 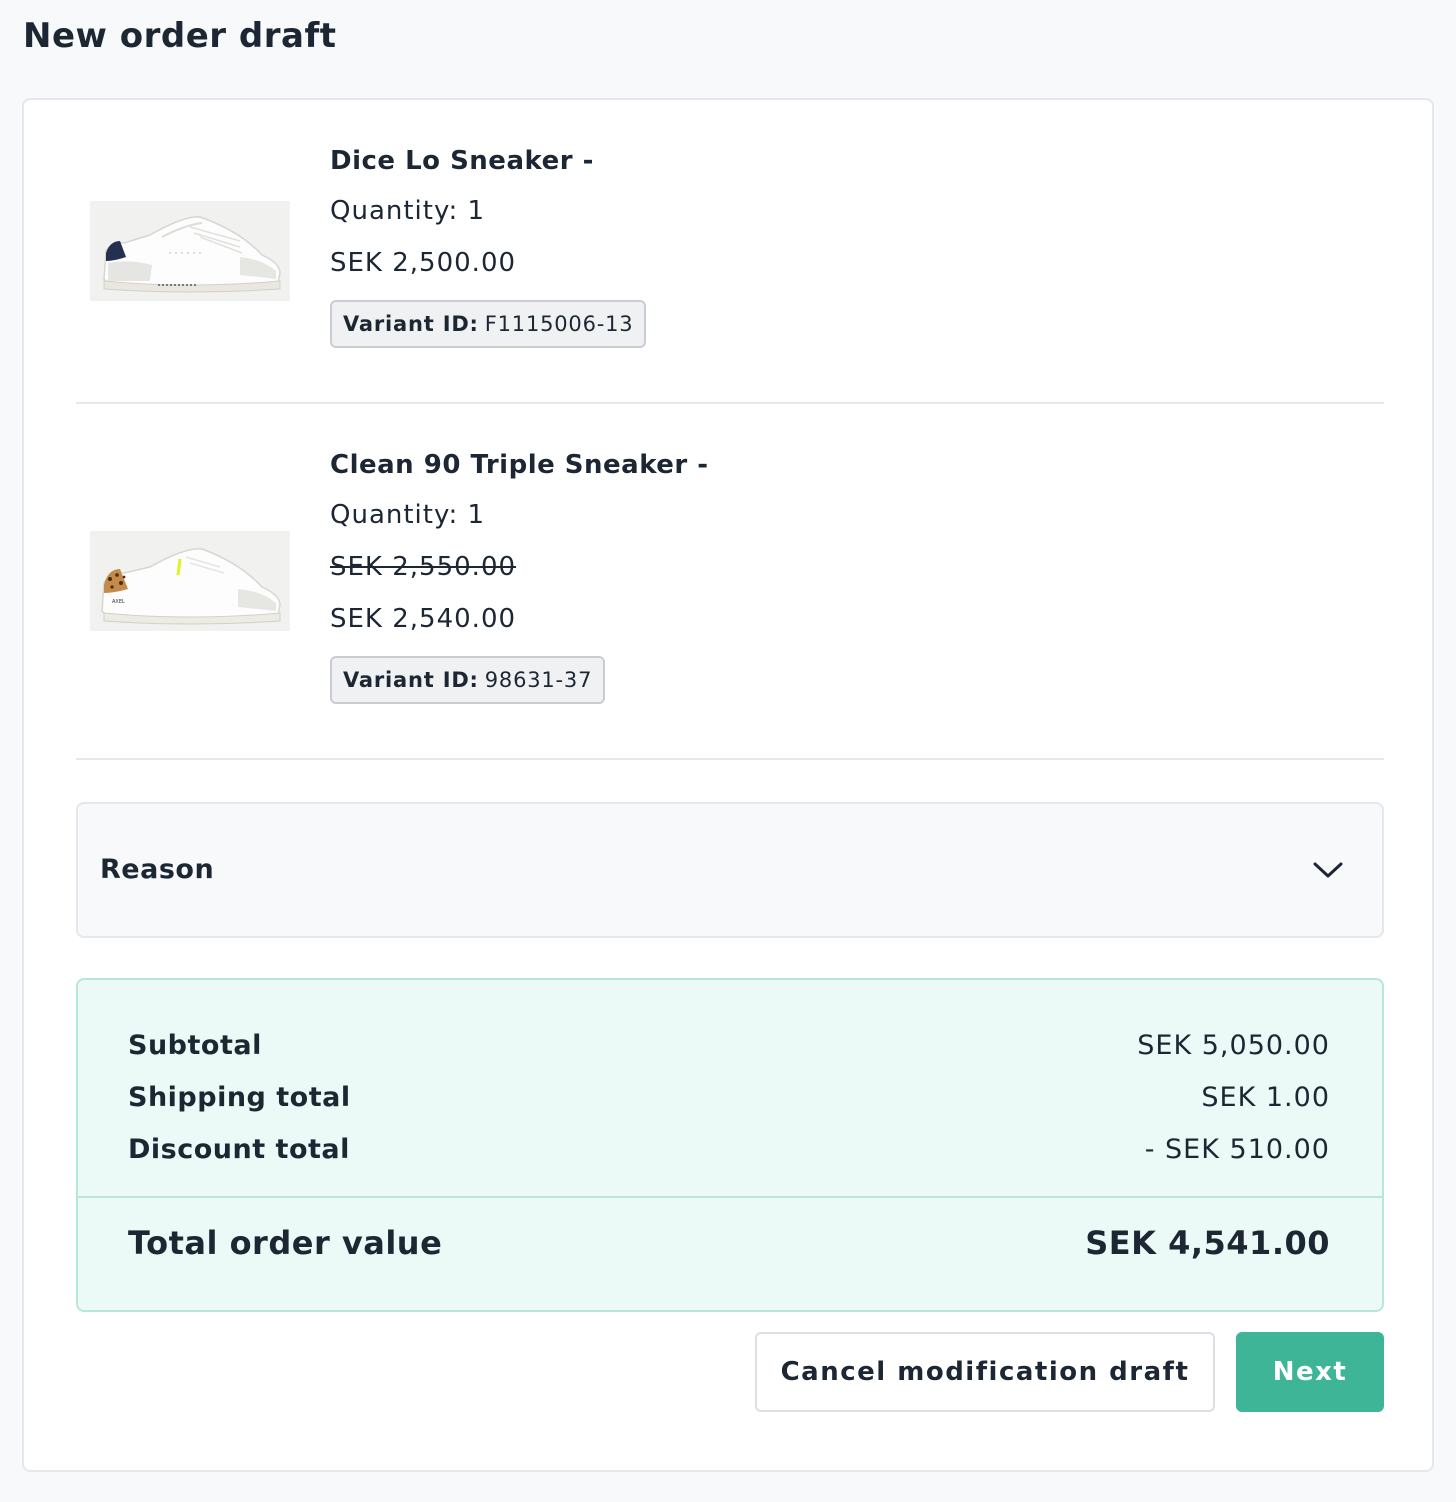 I want to click on product-price: SEK 2,540.00, so click(x=423, y=619).